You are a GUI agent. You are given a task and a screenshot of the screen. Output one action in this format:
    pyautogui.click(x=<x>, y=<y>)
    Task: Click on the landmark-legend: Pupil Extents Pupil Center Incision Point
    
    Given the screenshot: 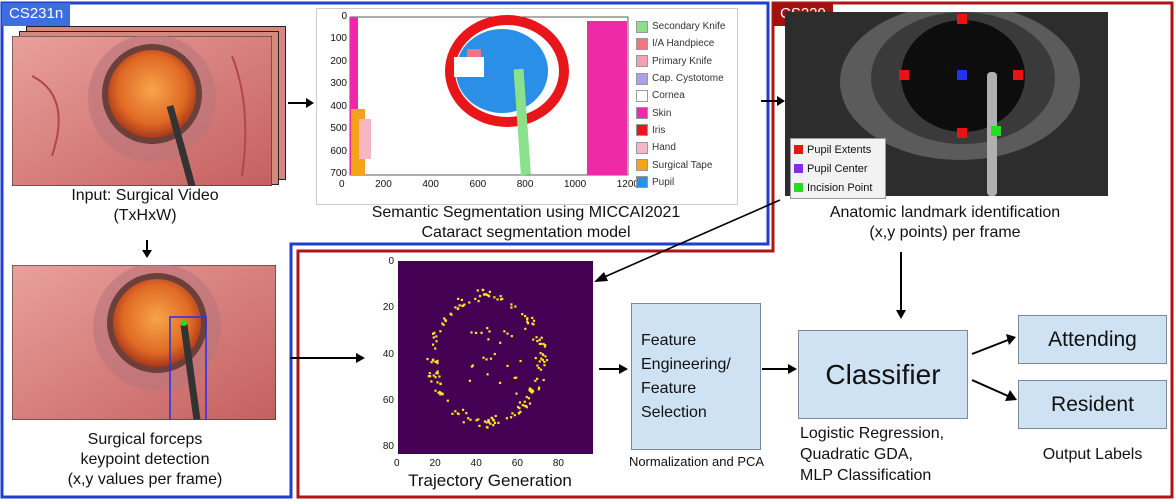 What is the action you would take?
    pyautogui.click(x=838, y=168)
    